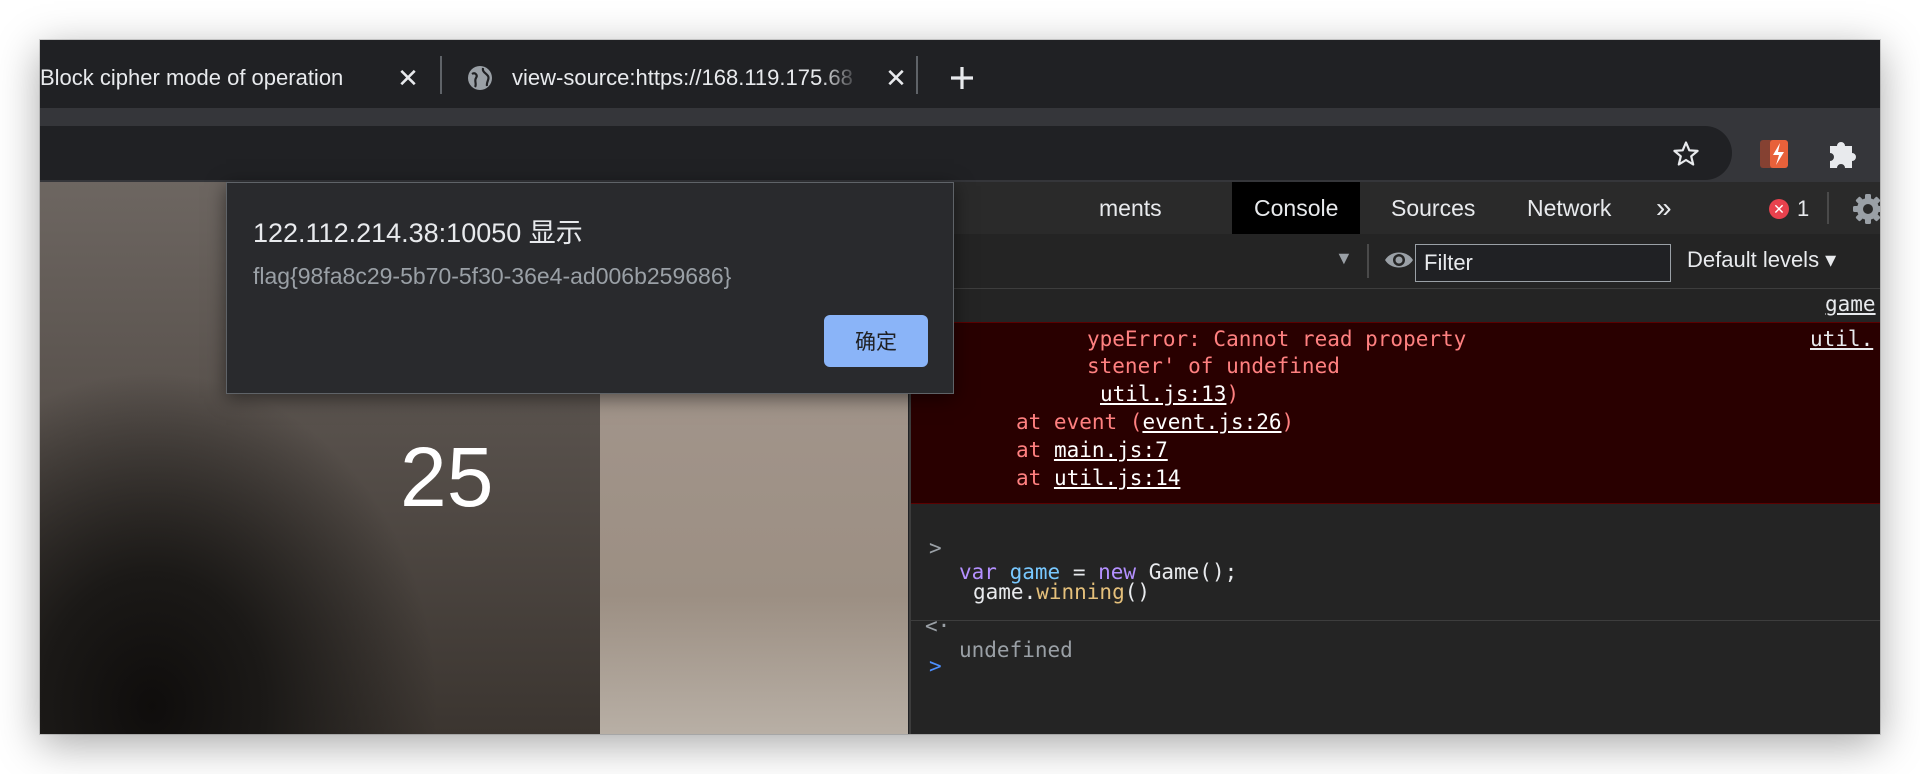 This screenshot has width=1920, height=774. I want to click on stack-frame: at event (event.js:26), so click(1155, 422).